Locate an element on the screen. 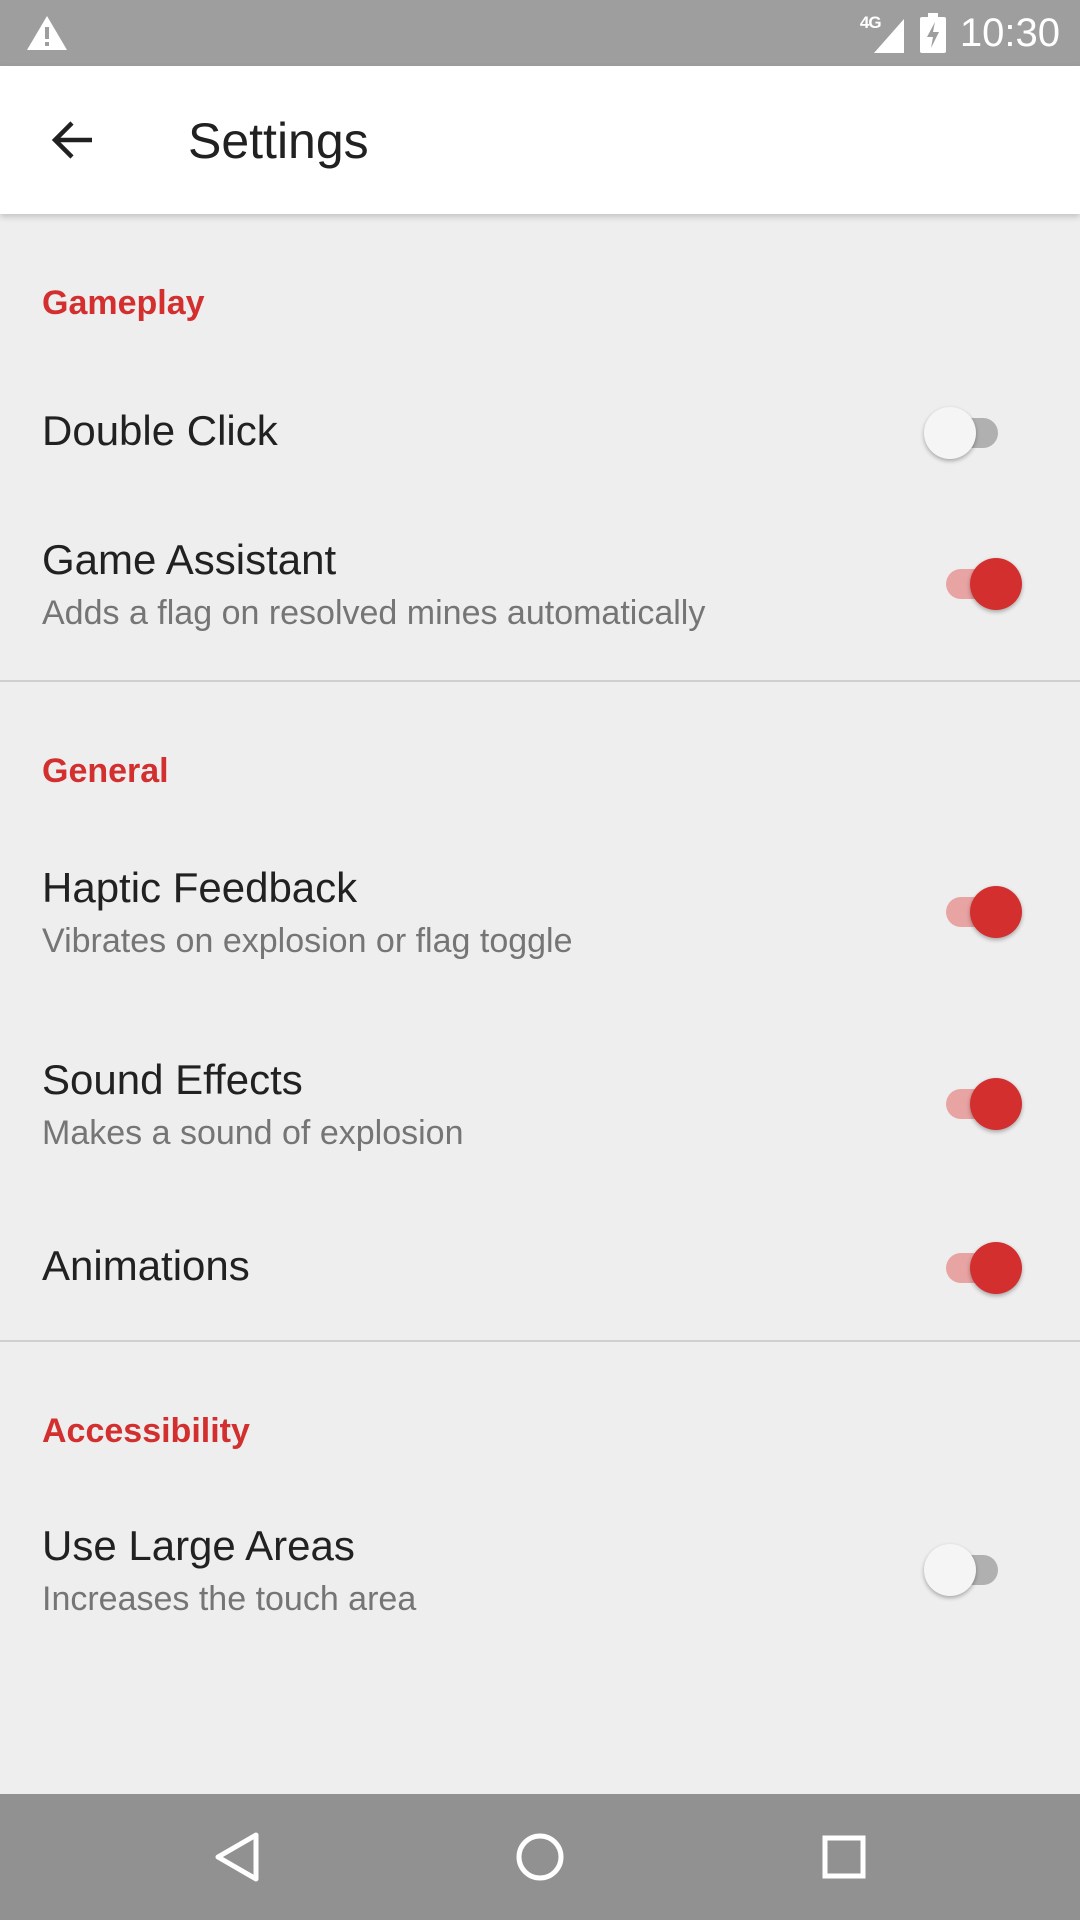 This screenshot has width=1080, height=1920. battery-charging-icon is located at coordinates (932, 33).